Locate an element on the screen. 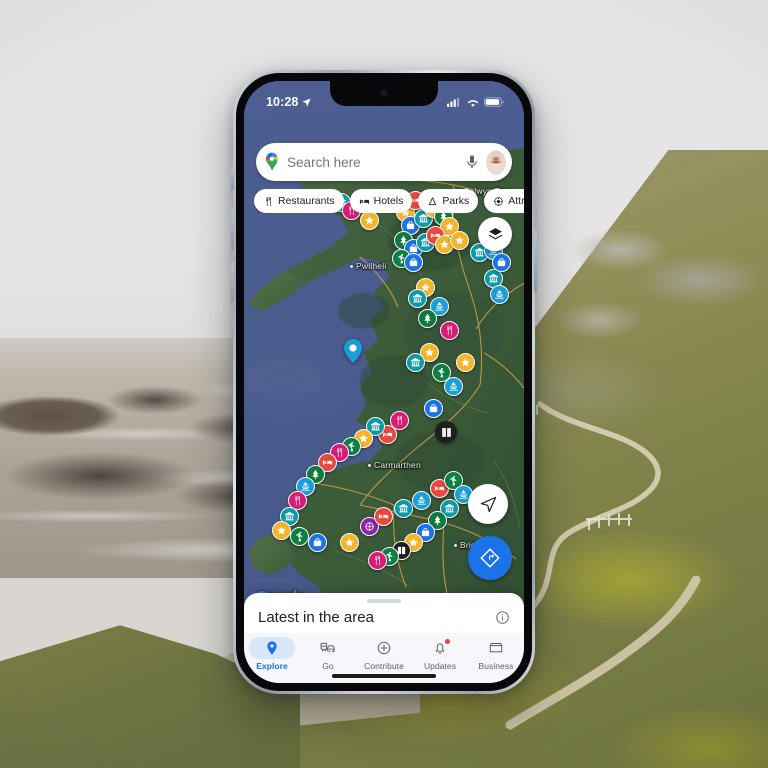 This screenshot has height=768, width=768. map-marker-lodging is located at coordinates (383, 516).